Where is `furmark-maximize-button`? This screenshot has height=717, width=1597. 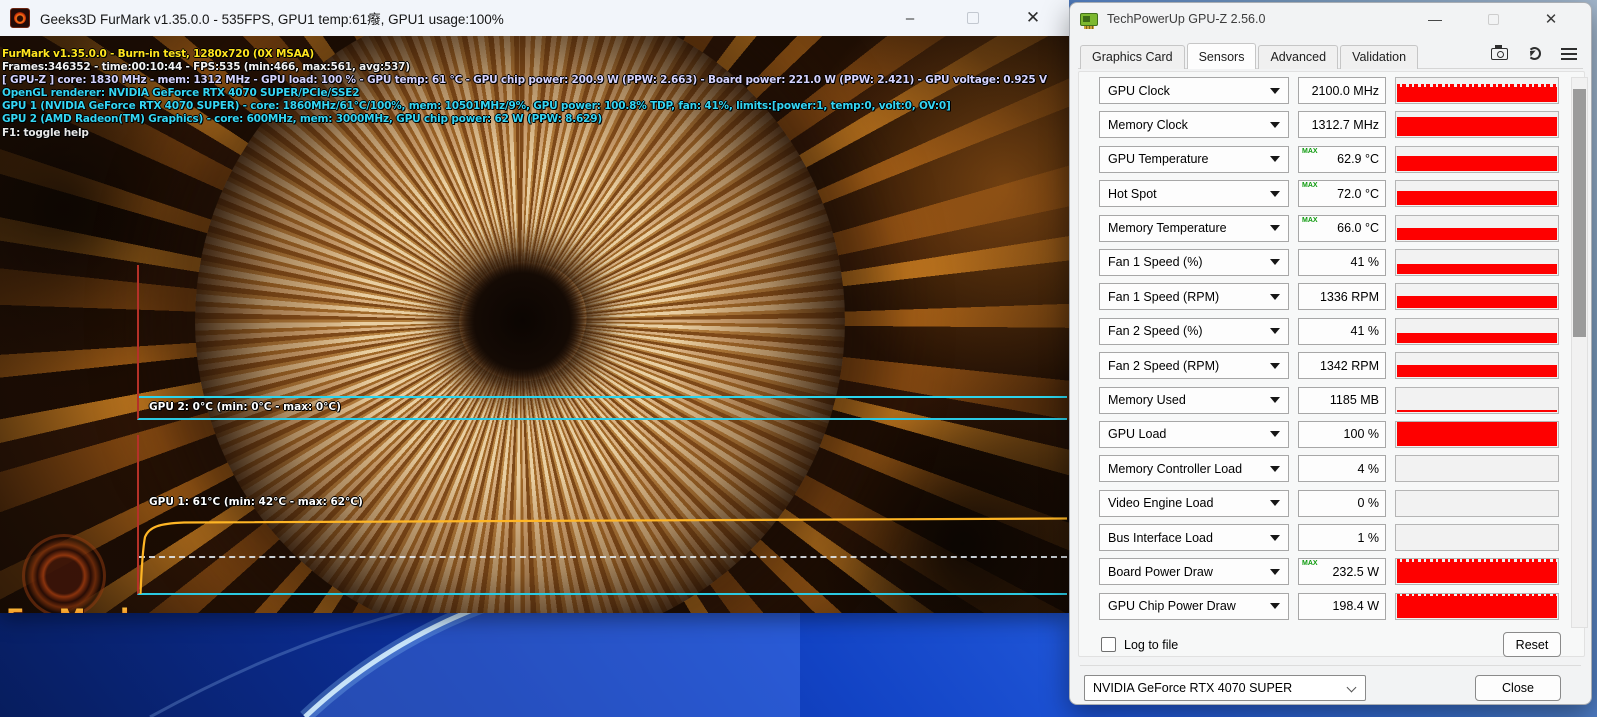
furmark-maximize-button is located at coordinates (973, 18).